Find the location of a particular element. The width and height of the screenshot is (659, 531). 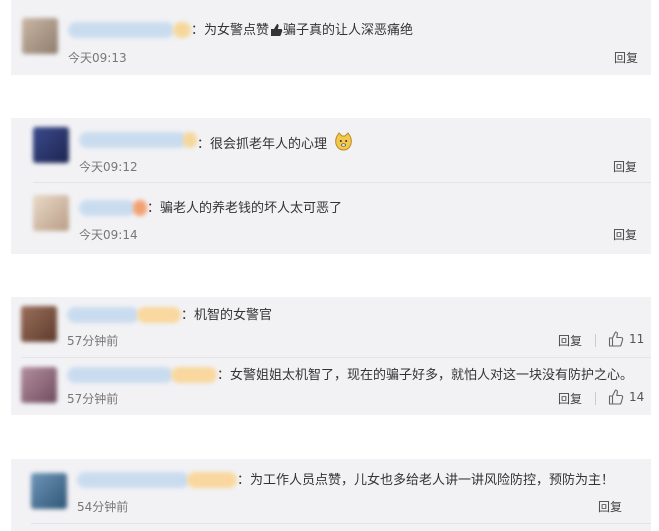

comment-text: ：很会抓老年人的心理 is located at coordinates (275, 143).